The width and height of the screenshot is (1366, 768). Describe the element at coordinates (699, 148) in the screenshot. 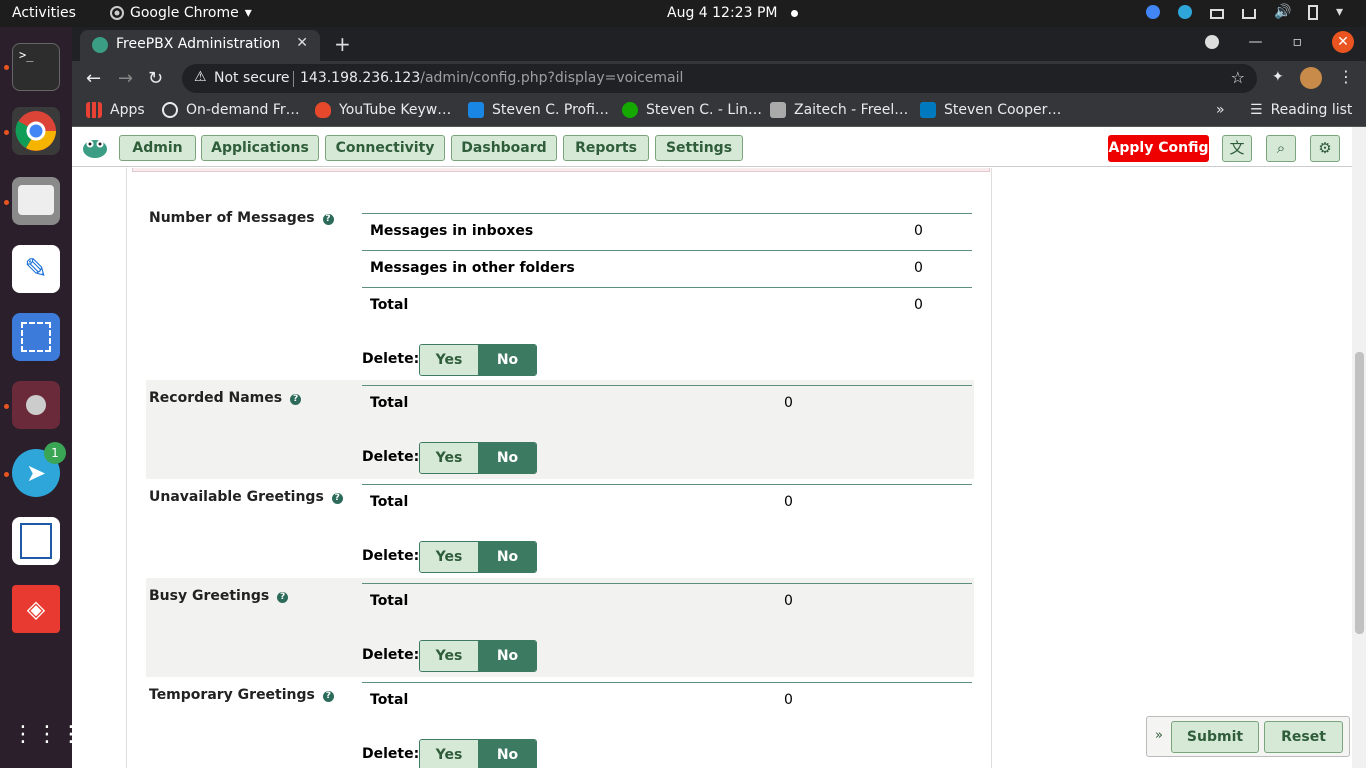

I see `nav-settings: Settings` at that location.